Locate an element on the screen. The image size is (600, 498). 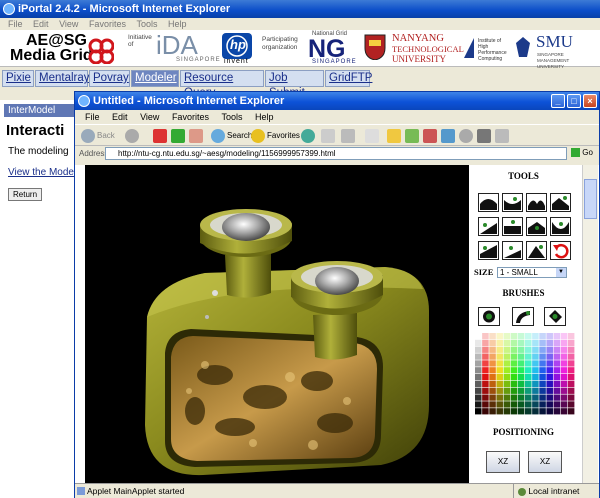
return-button: Return is located at coordinates (25, 194).